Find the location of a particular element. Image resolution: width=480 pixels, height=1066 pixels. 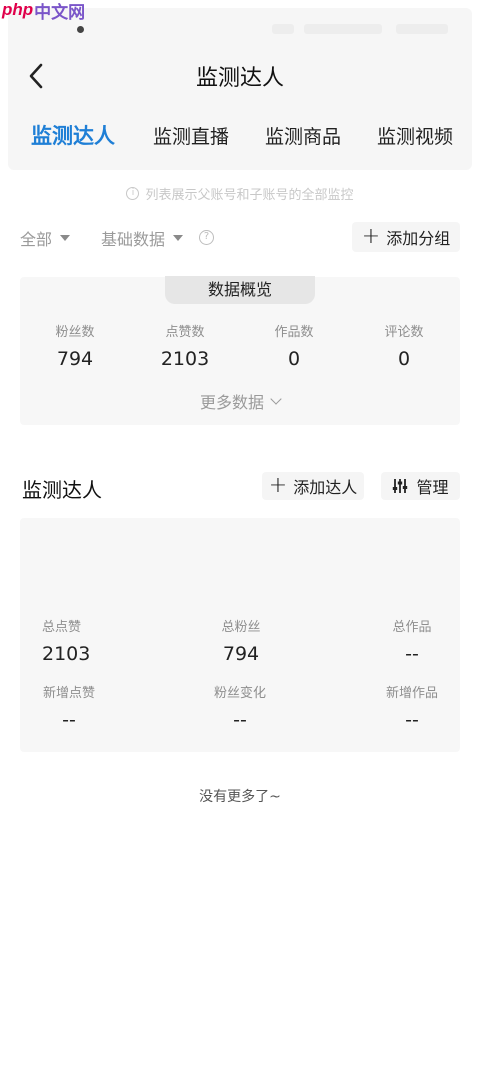

stat-label: 粉丝数 is located at coordinates (75, 332).